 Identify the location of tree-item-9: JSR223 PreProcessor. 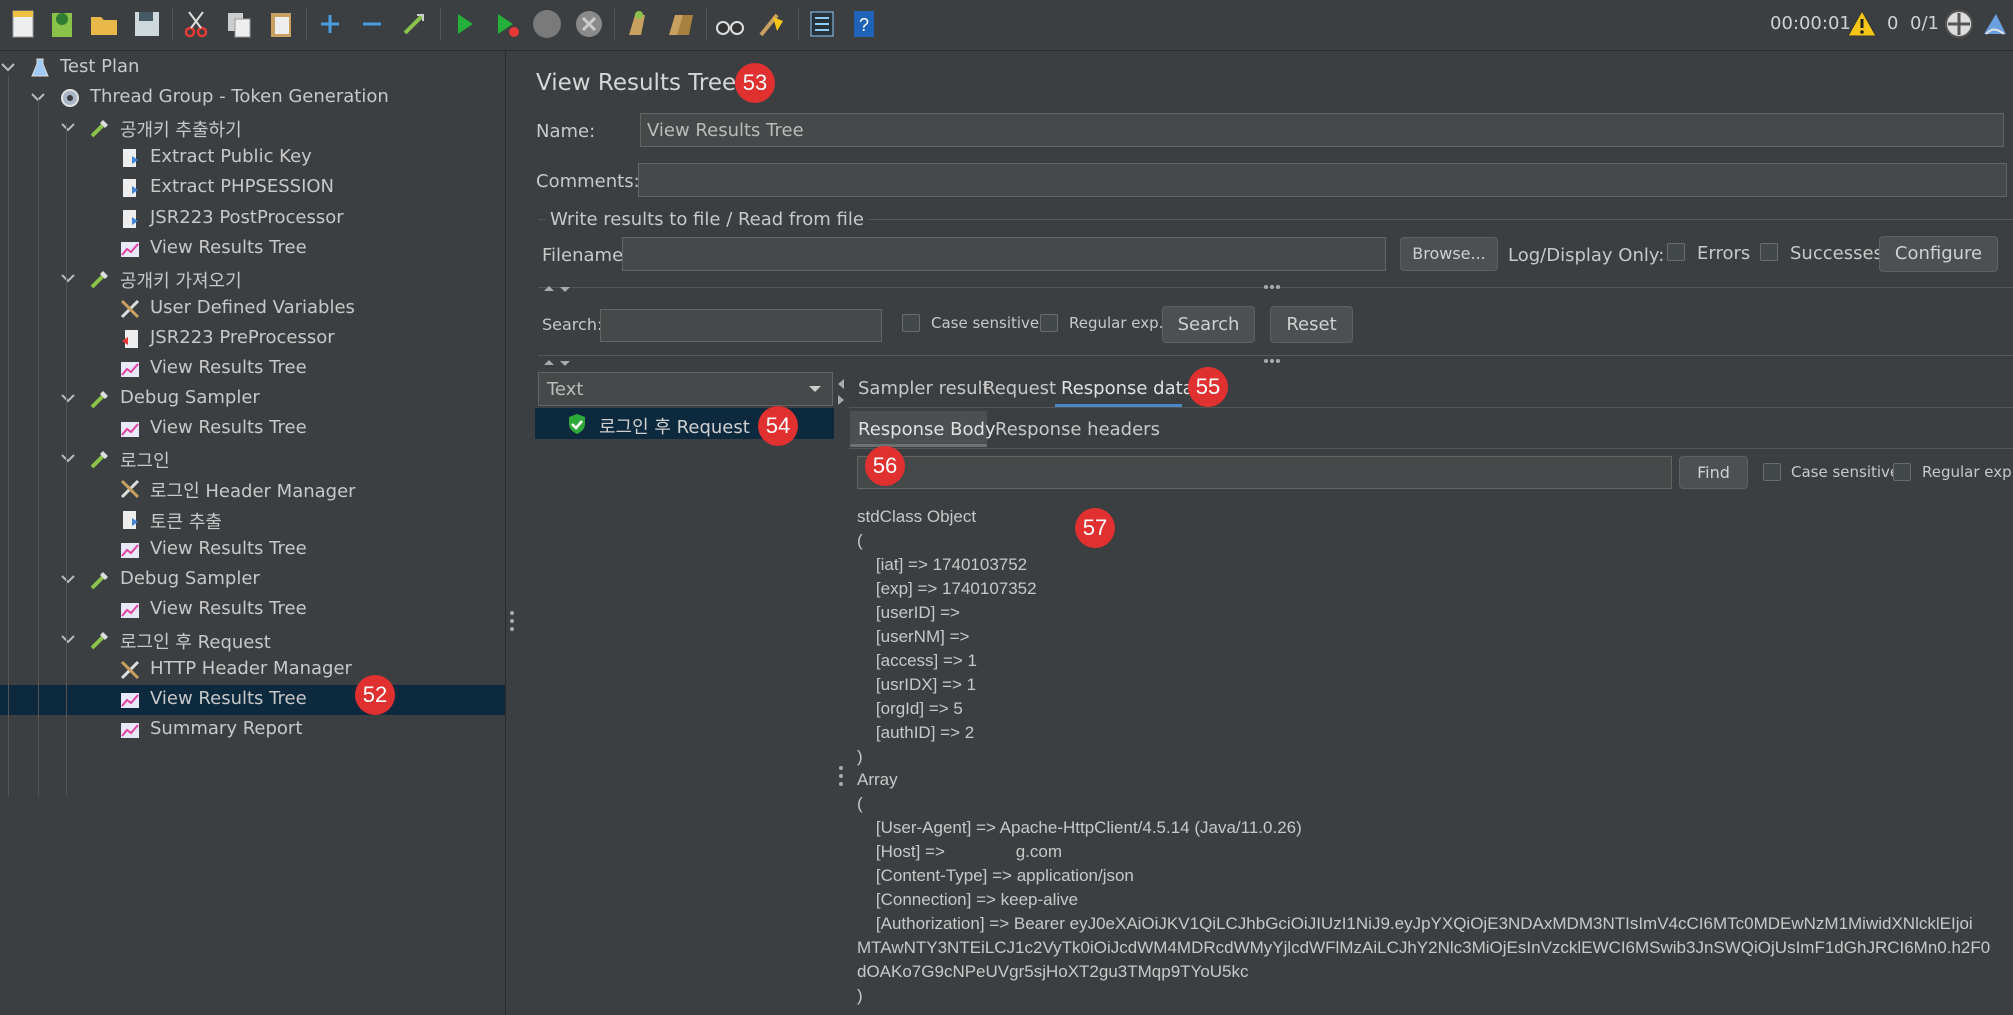
(252, 339).